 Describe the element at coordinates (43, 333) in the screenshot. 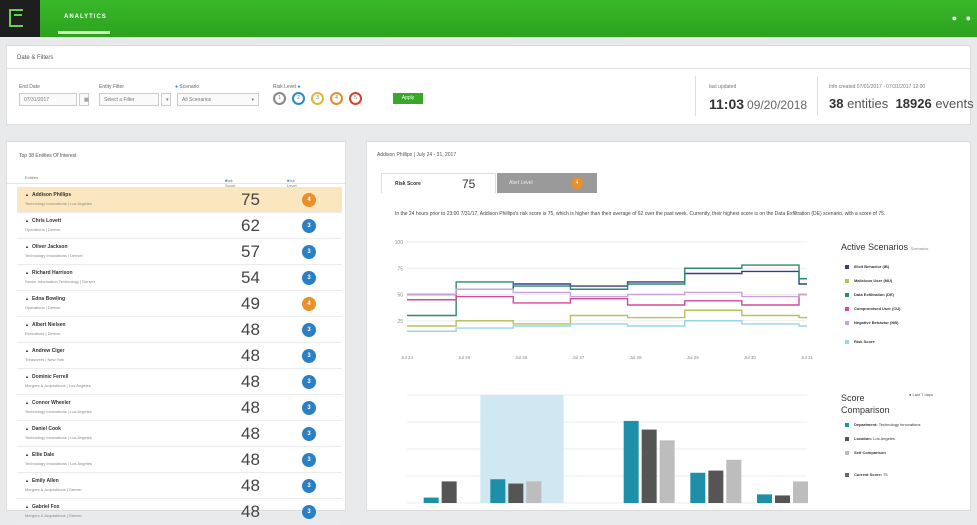

I see `entity-department: Executives | Denver` at that location.